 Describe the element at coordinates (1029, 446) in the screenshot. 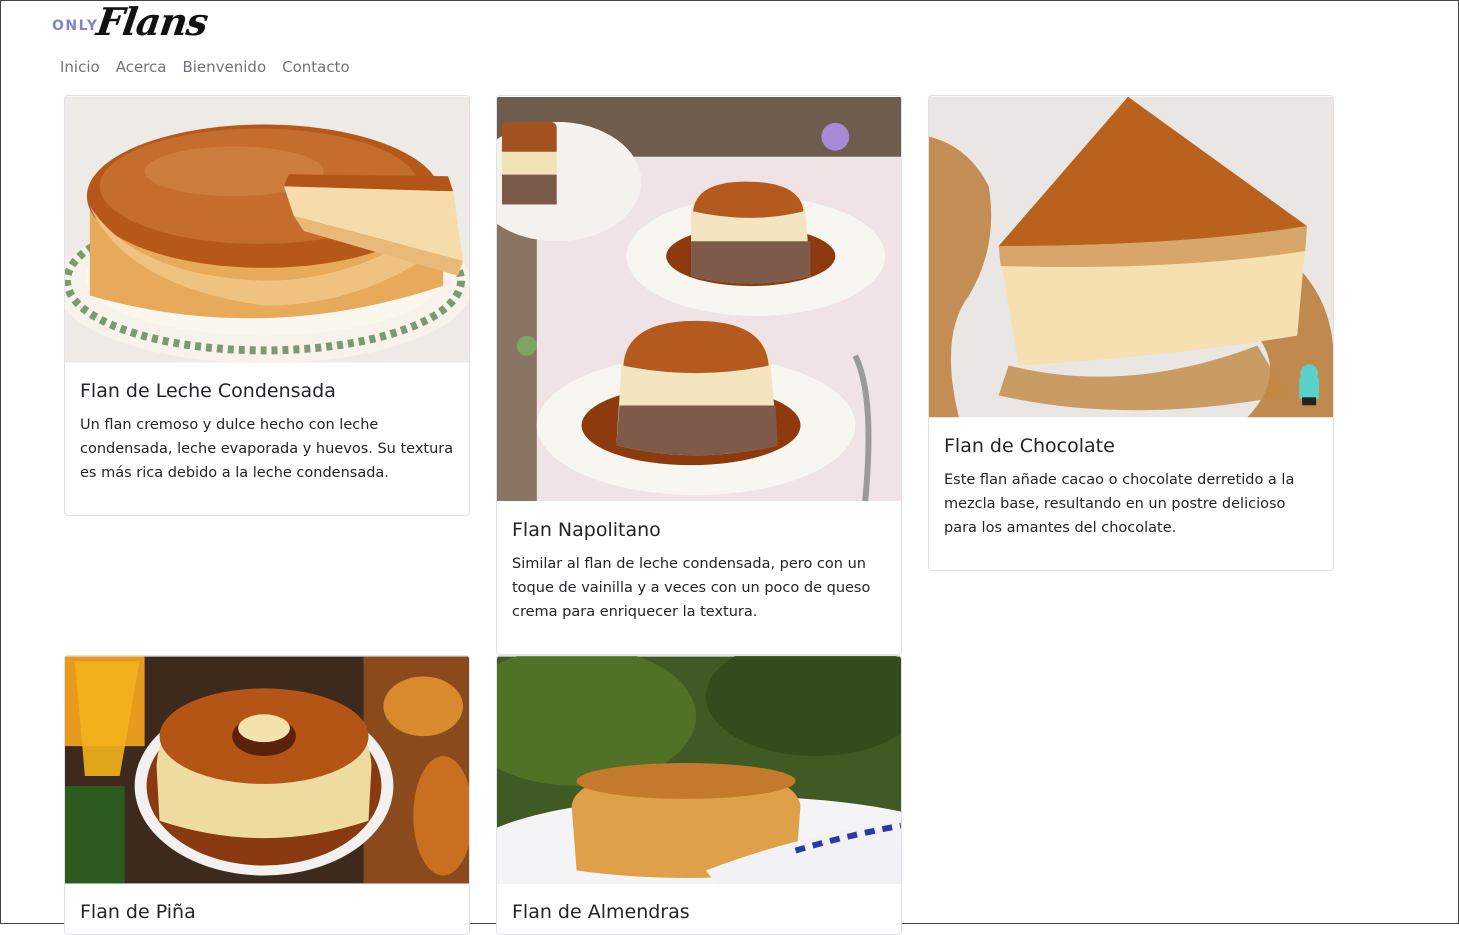

I see `card-title: Flan de Chocolate` at that location.